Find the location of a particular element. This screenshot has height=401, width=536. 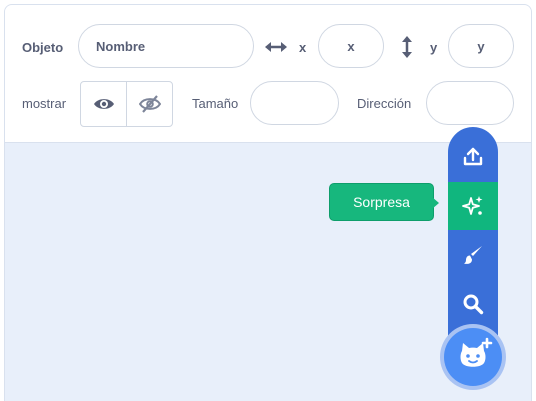

eye-icon is located at coordinates (103, 104).